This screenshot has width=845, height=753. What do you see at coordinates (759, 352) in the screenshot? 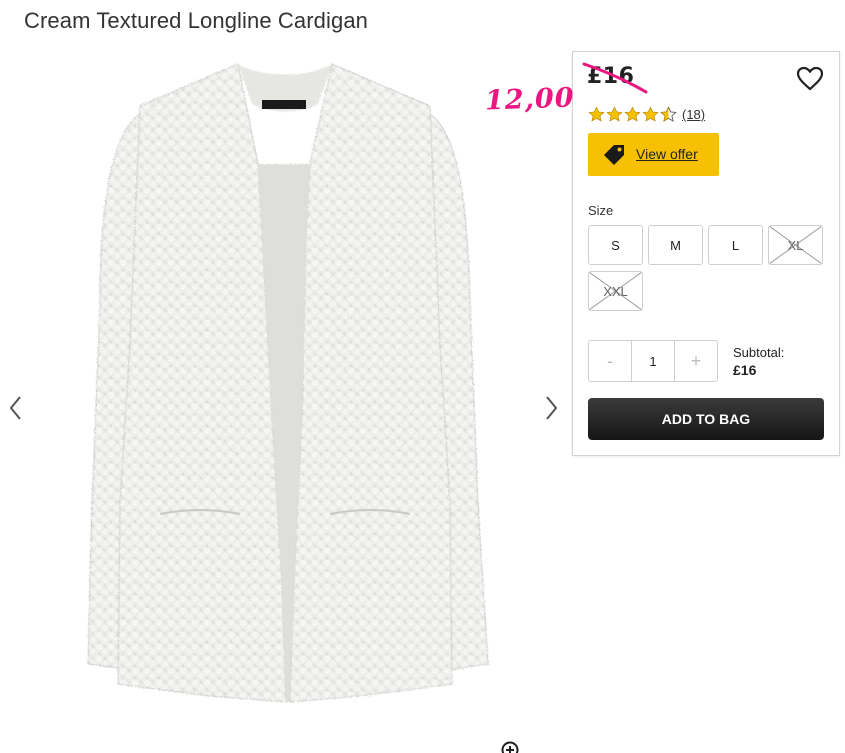
I see `subtotal-label: Subtotal:` at bounding box center [759, 352].